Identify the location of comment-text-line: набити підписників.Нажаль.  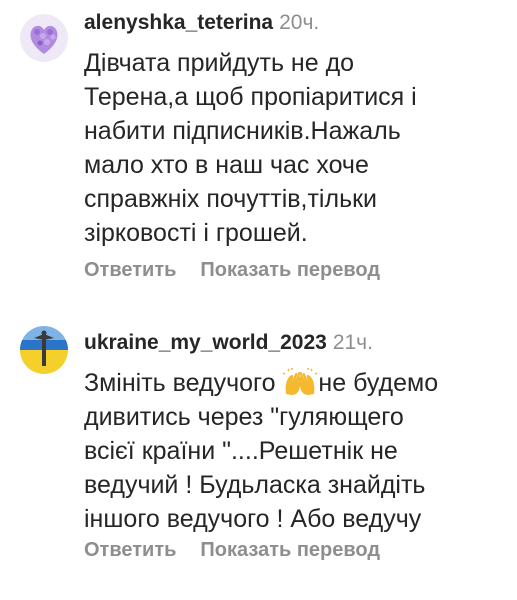
(242, 131).